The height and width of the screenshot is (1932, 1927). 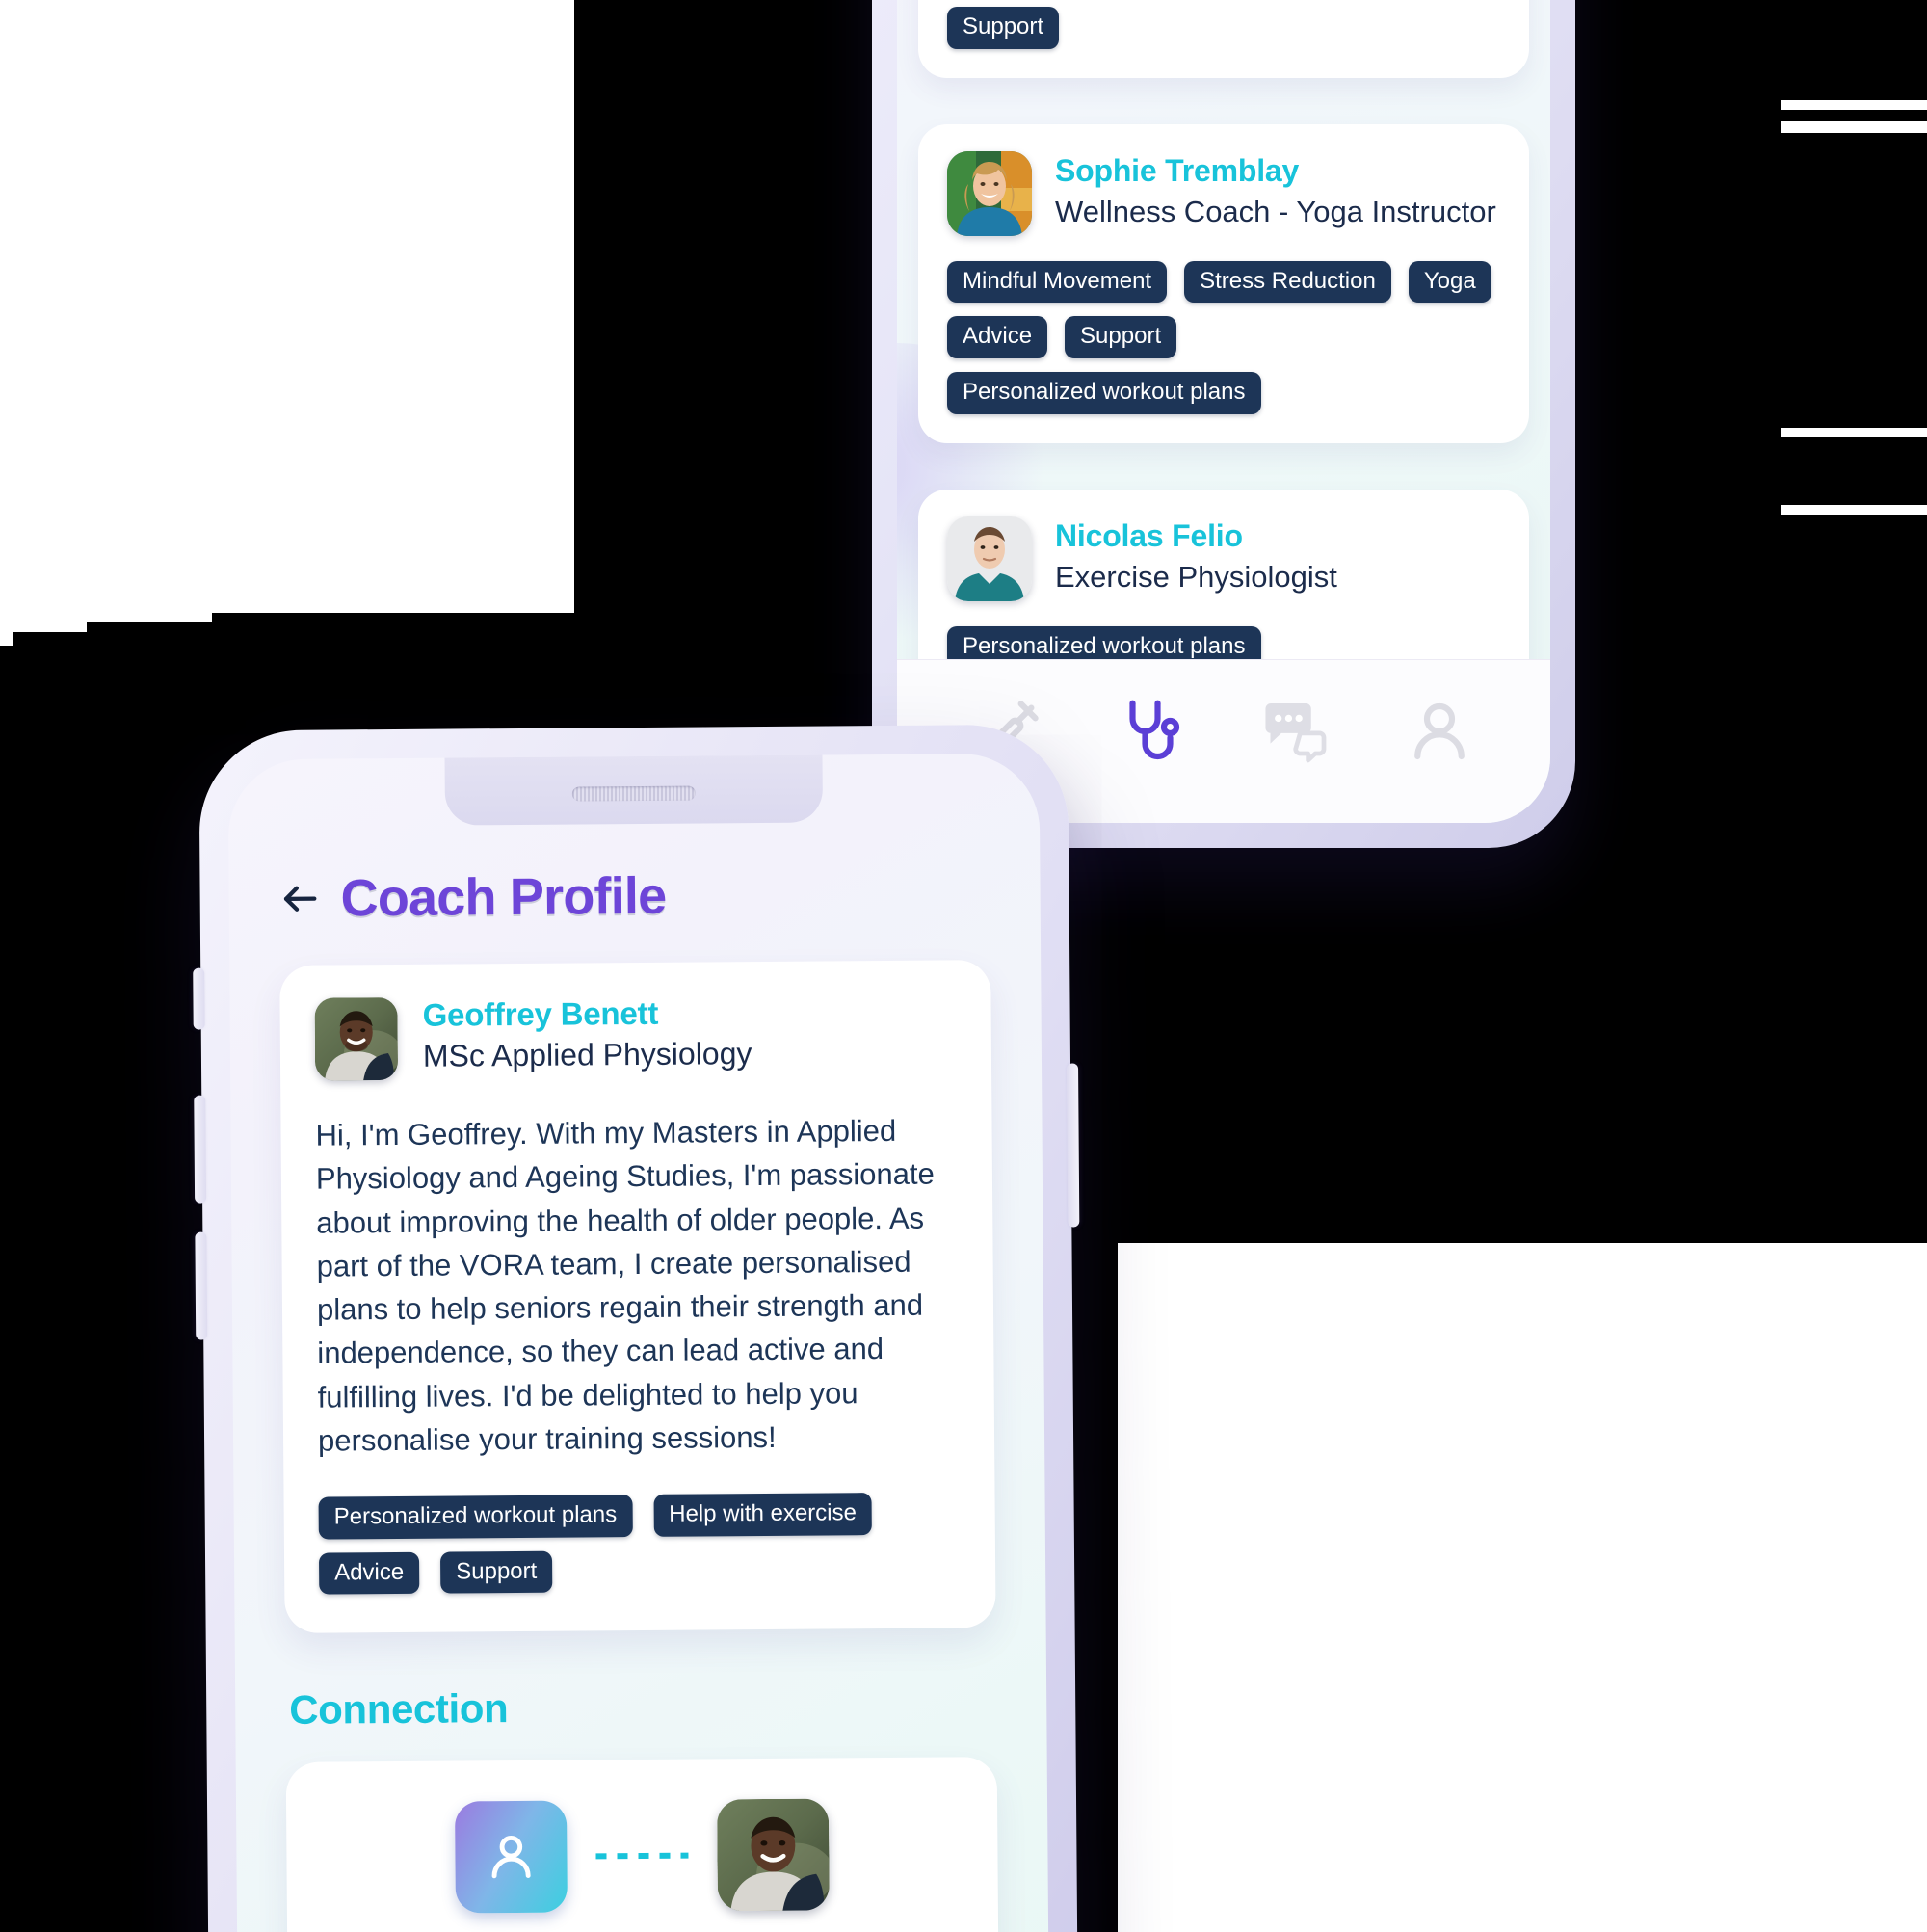 I want to click on screen-header: Coach Profile, so click(x=634, y=897).